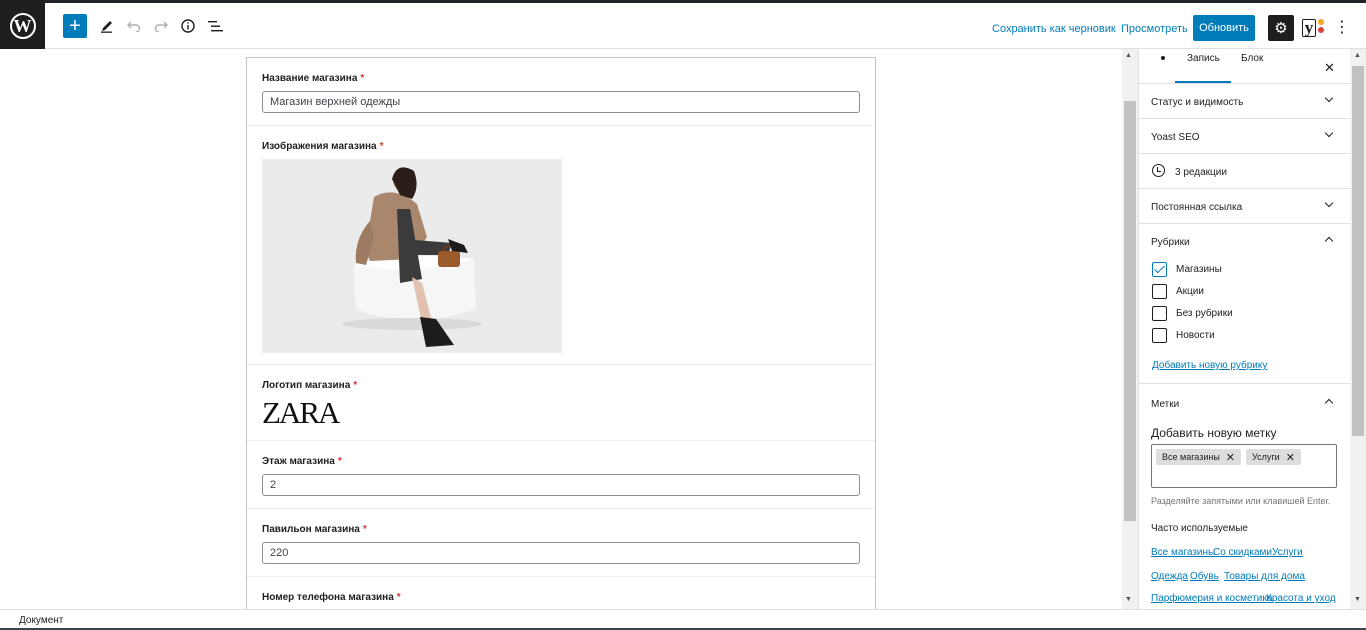  I want to click on panel-title: Метки, so click(1165, 404).